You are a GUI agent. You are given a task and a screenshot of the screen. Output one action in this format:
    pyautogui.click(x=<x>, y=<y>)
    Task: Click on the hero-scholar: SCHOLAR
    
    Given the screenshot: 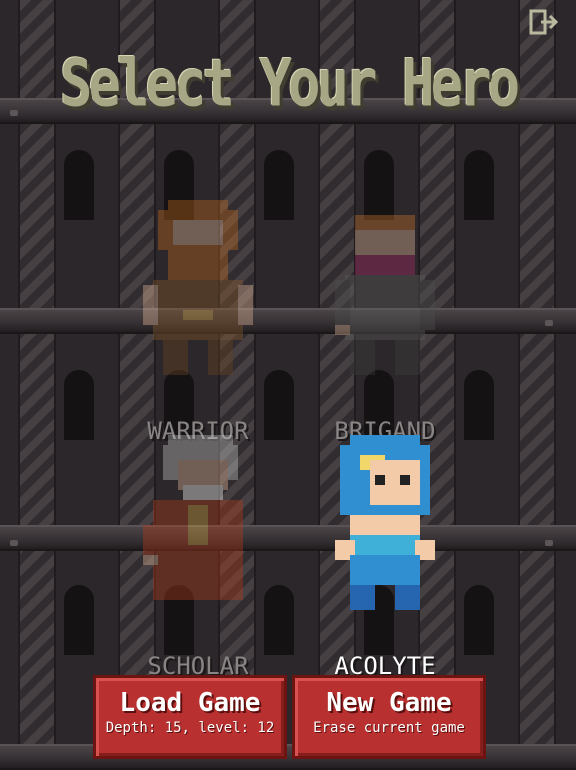 What is the action you would take?
    pyautogui.click(x=198, y=555)
    